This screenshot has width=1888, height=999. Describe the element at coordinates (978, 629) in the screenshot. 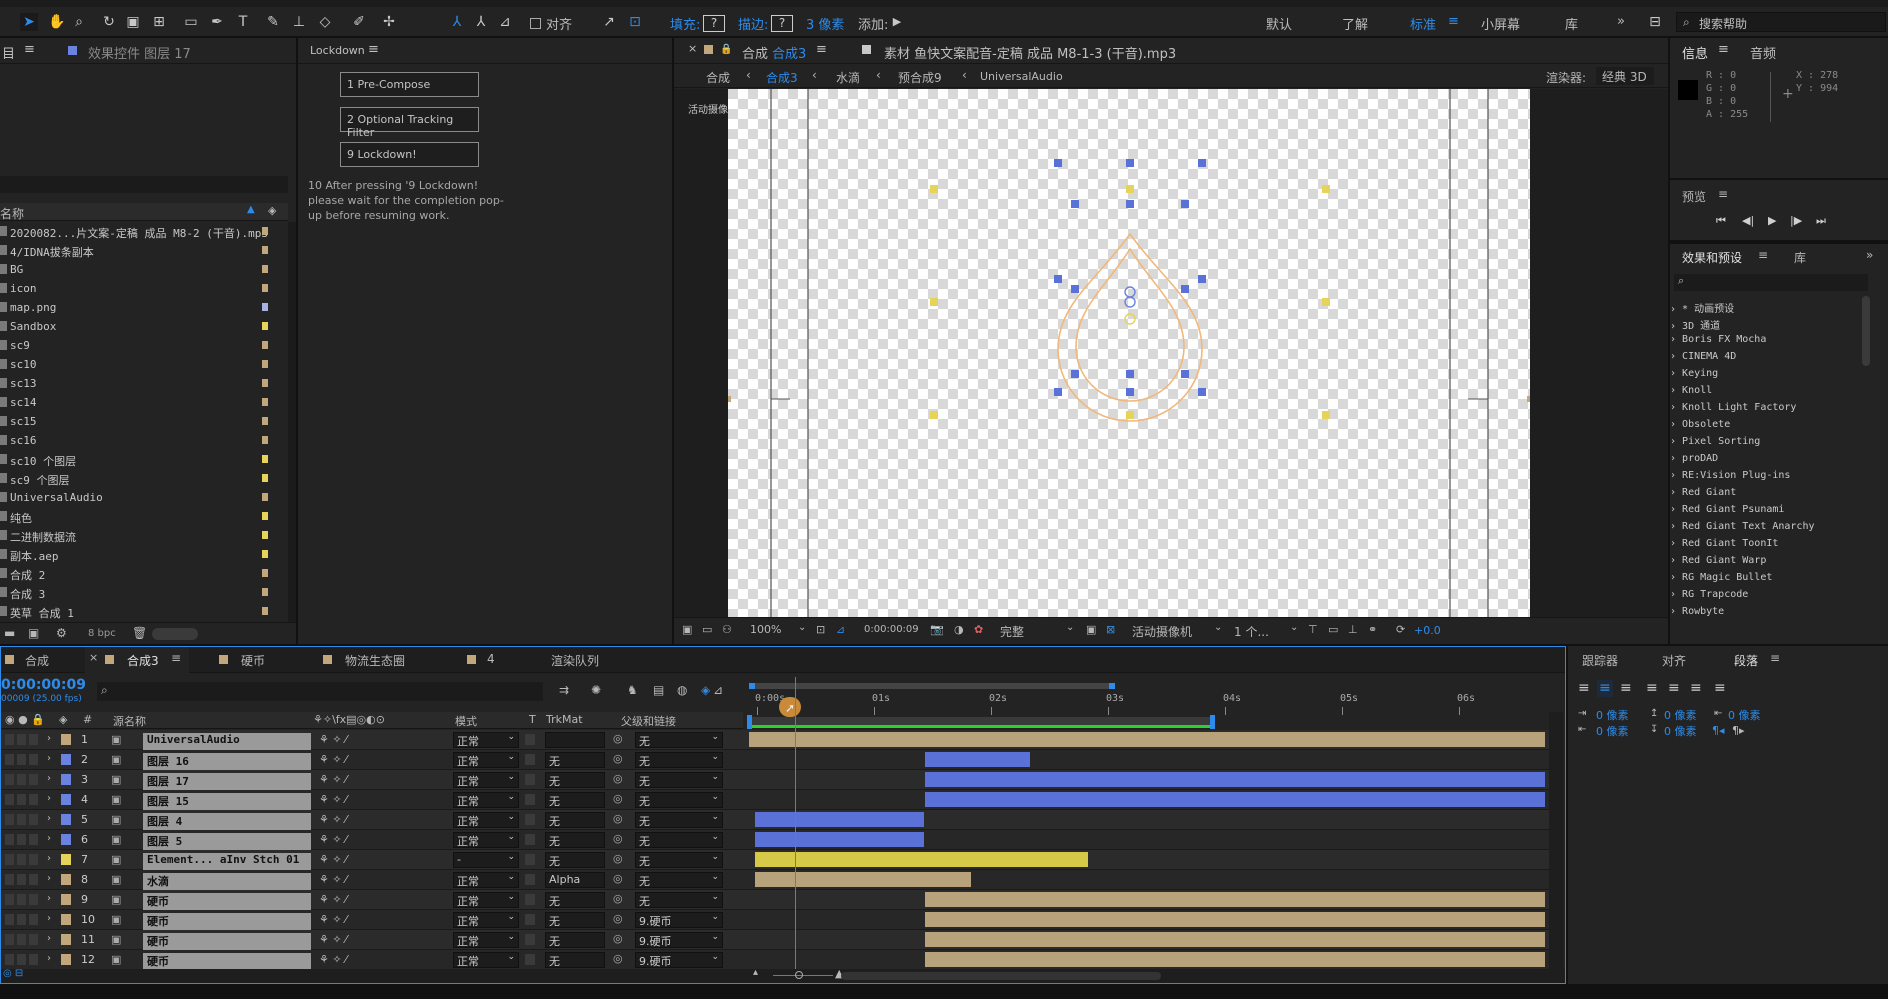

I see `channel-icon: ✿` at that location.